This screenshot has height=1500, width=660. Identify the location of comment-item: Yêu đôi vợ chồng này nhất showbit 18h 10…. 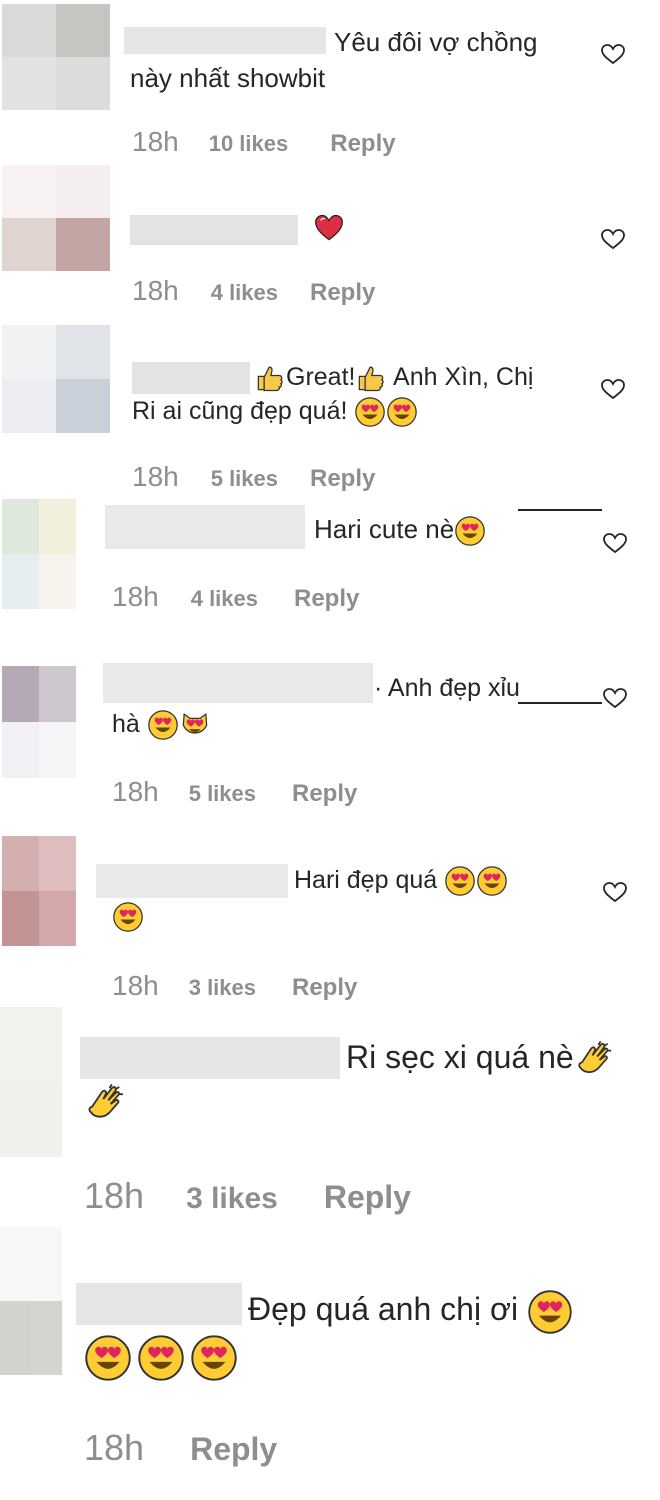
(330, 82).